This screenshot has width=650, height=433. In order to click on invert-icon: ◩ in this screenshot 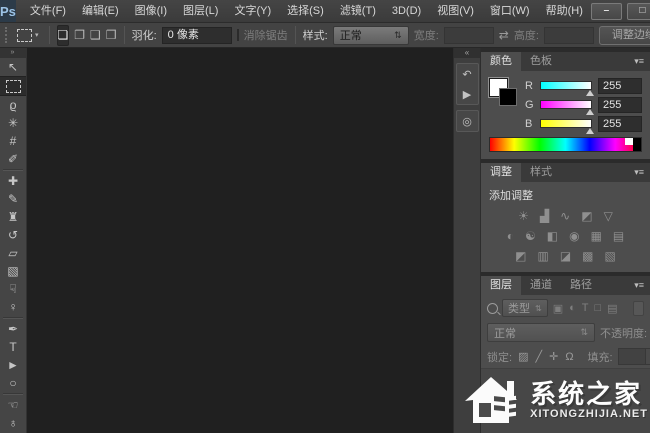, I will do `click(520, 256)`.